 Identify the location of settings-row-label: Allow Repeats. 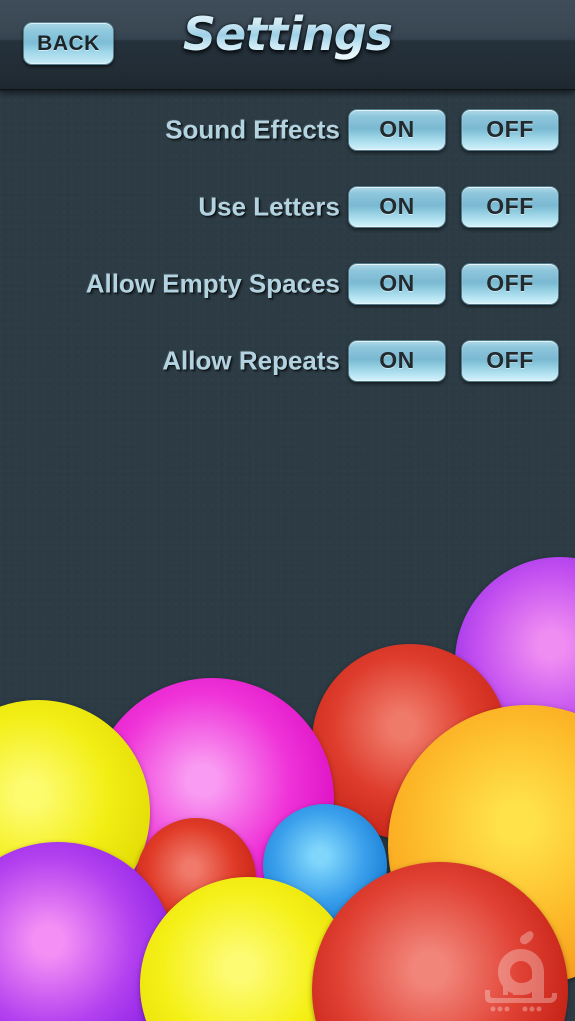
(251, 360).